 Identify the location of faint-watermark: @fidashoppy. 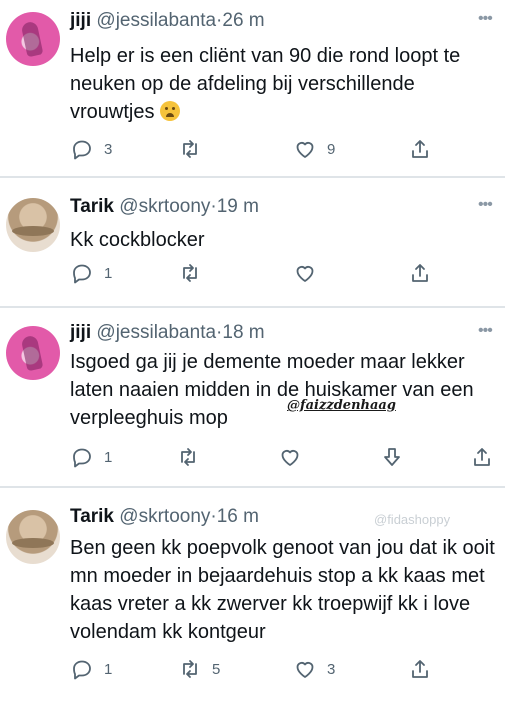
(412, 519).